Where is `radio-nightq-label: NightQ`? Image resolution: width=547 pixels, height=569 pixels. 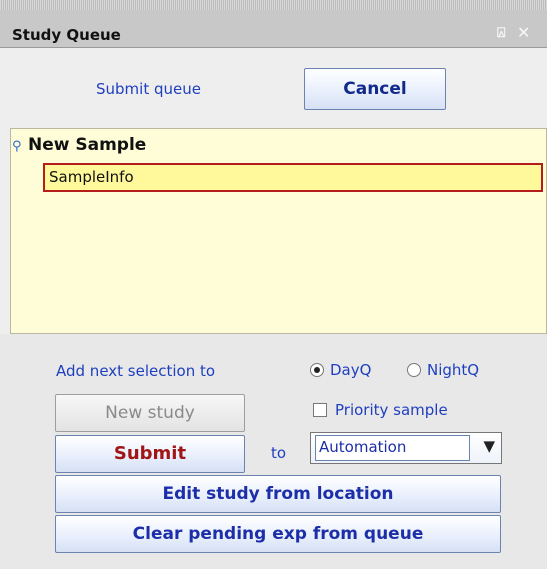
radio-nightq-label: NightQ is located at coordinates (453, 370).